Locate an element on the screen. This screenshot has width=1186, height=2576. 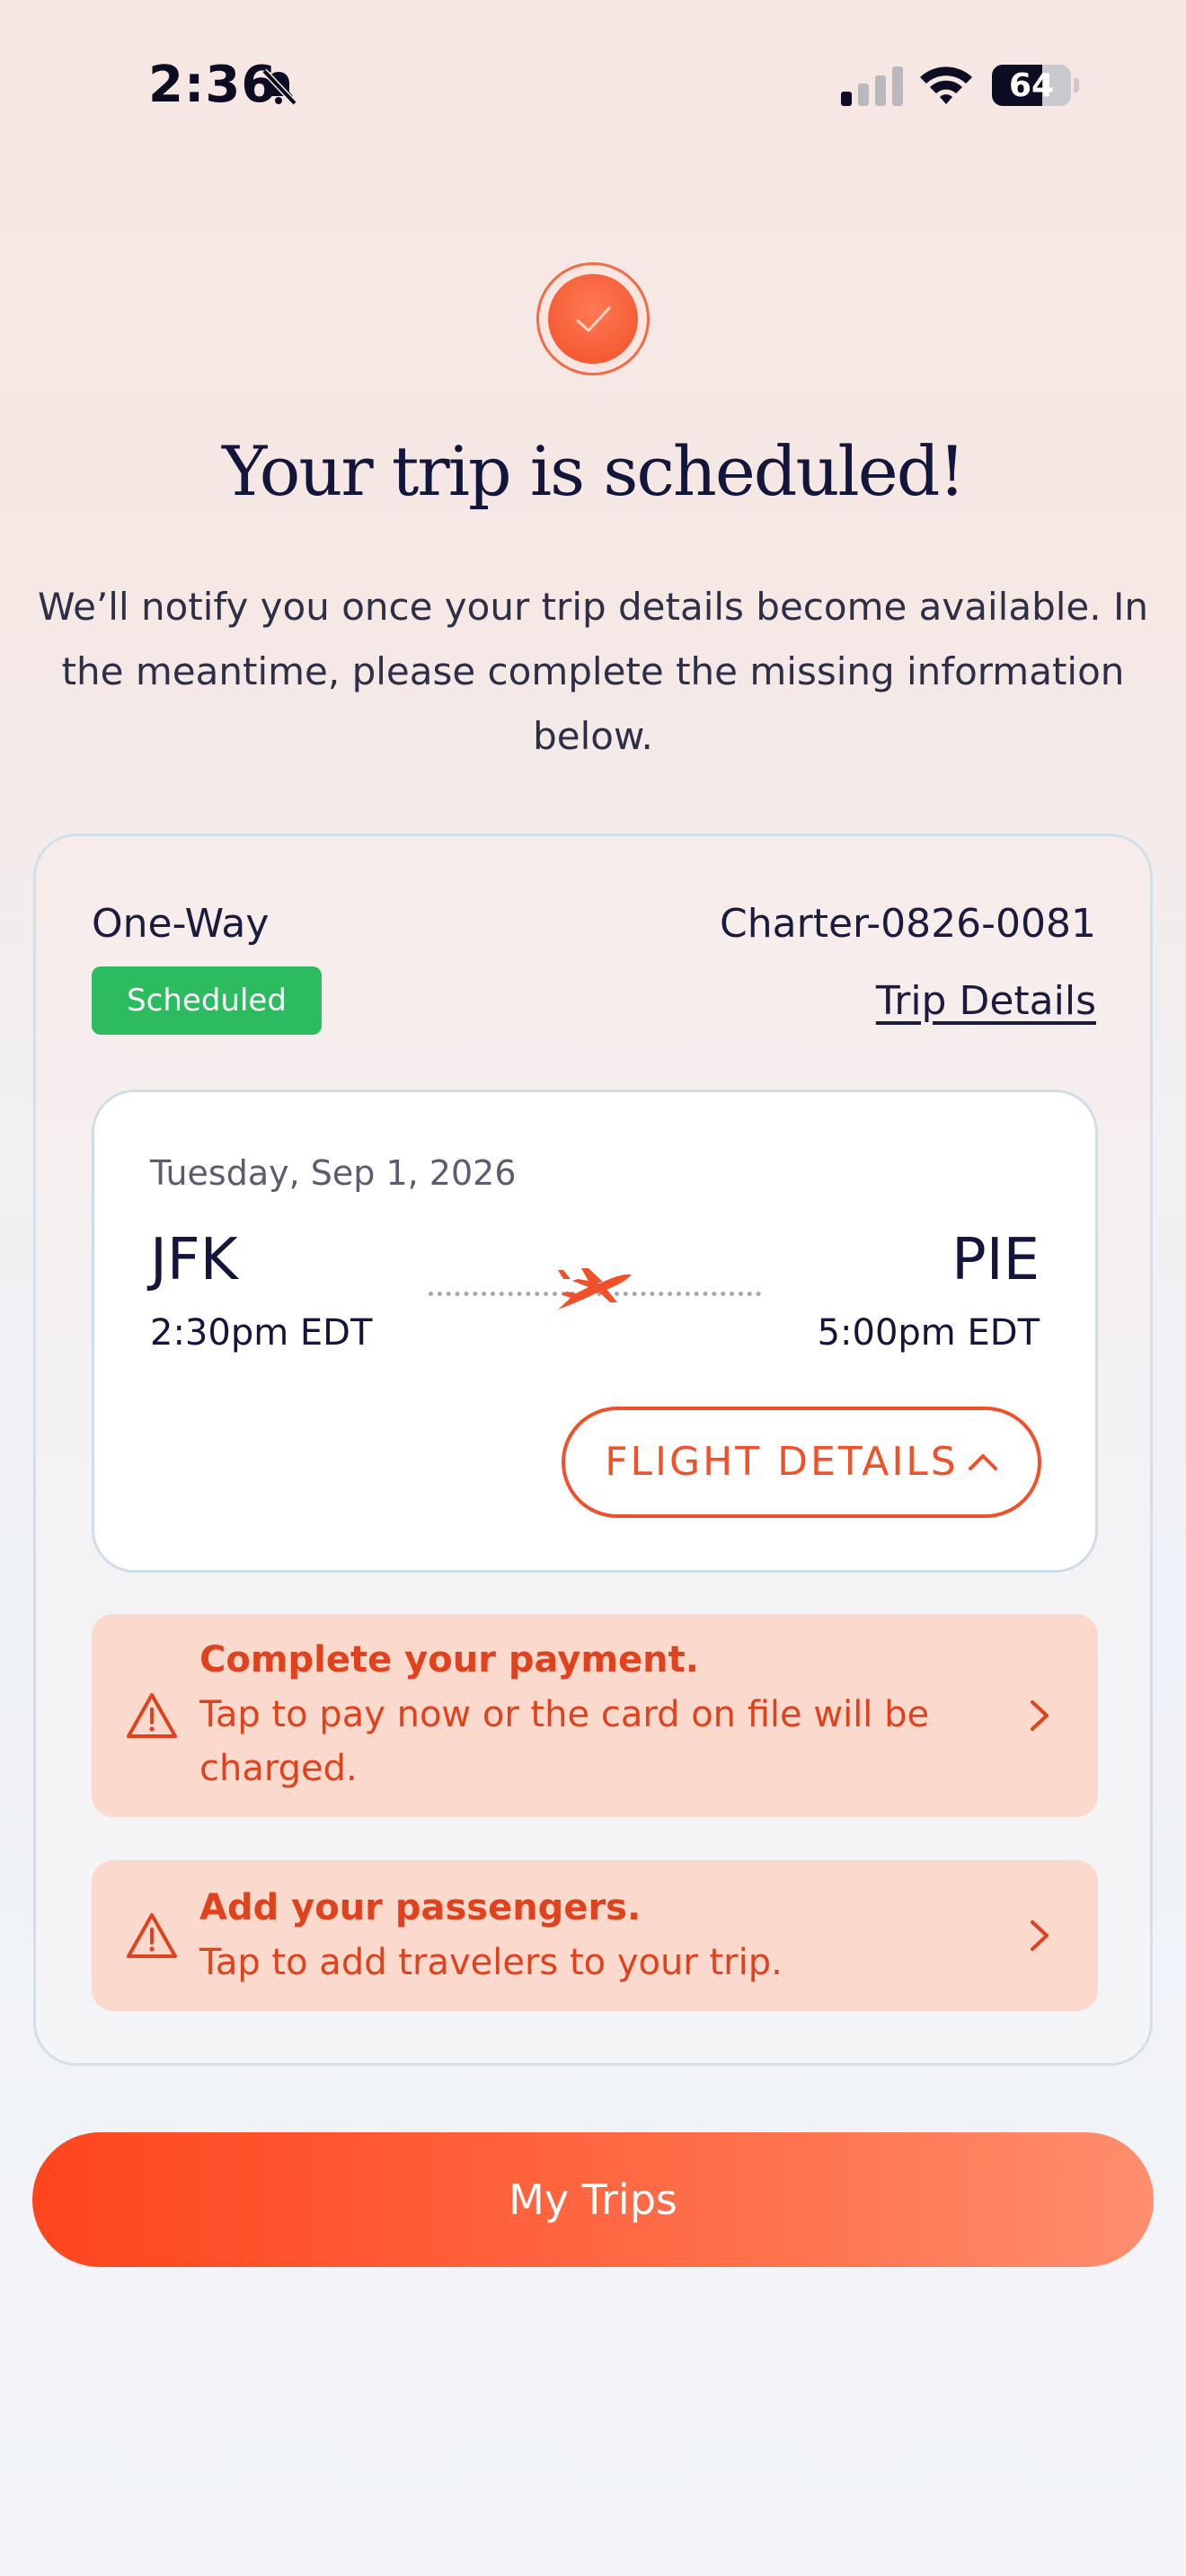
status-bar: 2:36 64 is located at coordinates (593, 85).